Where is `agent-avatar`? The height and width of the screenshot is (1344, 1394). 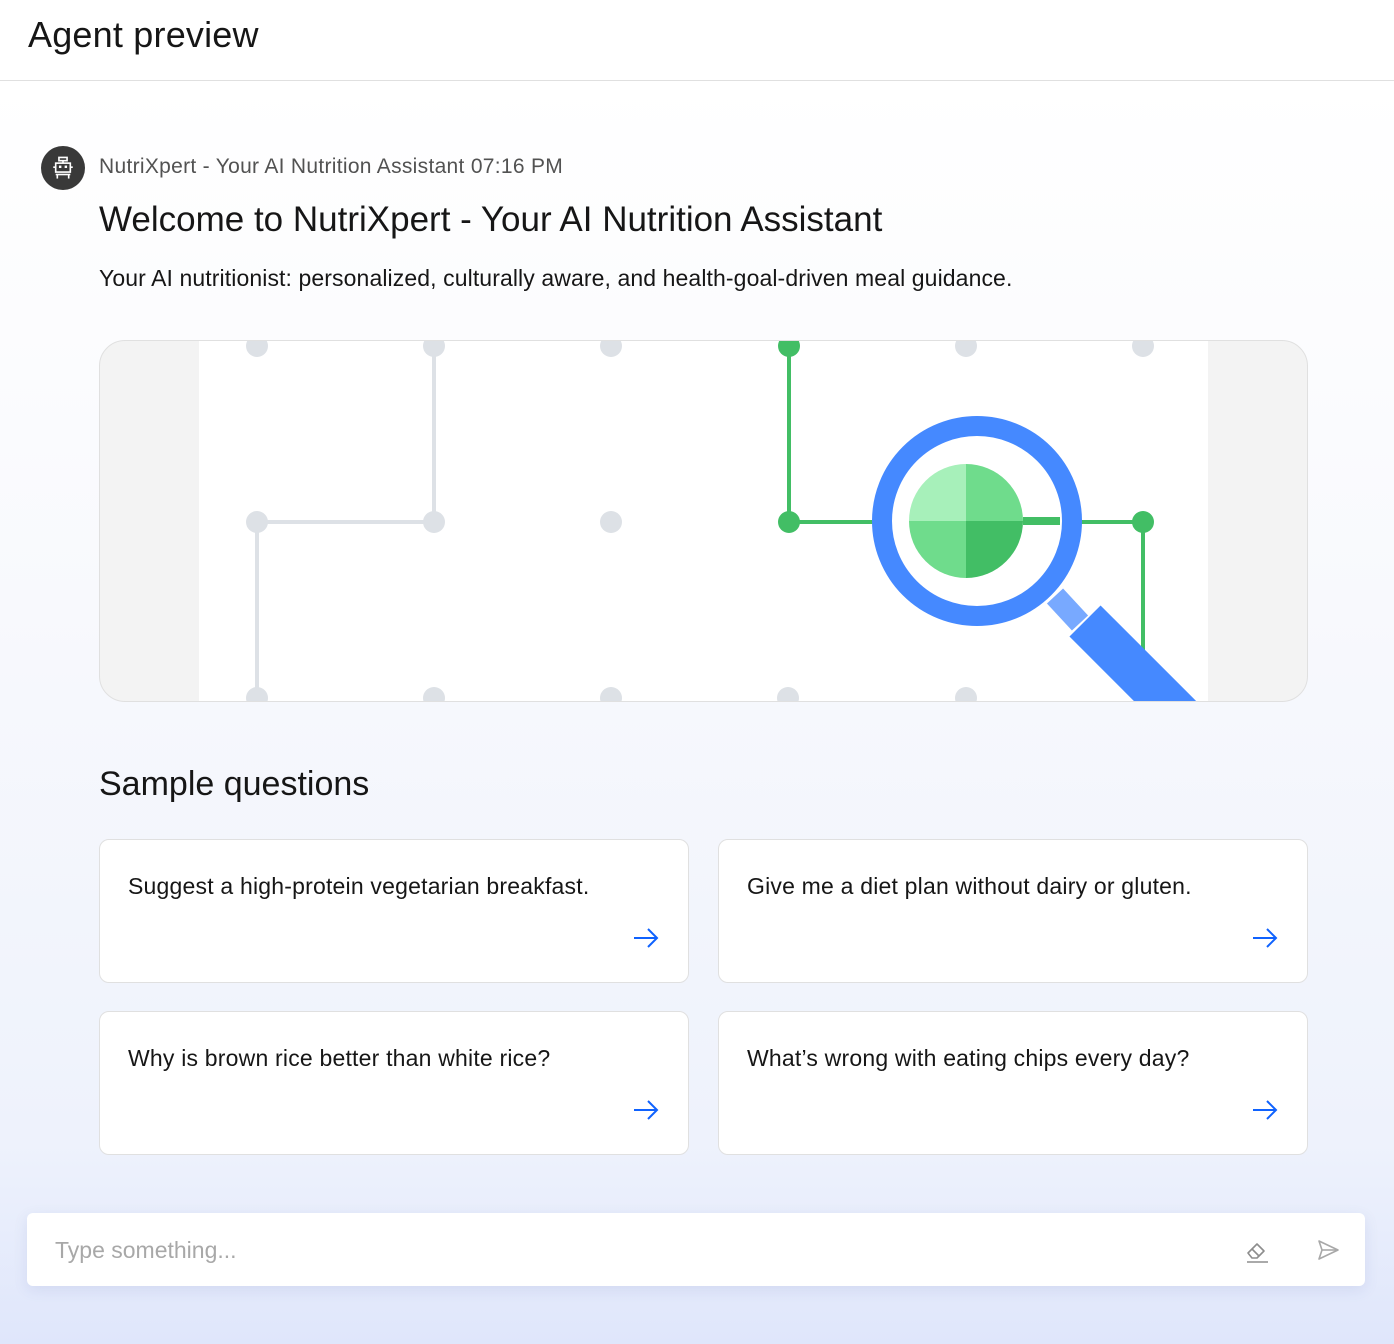 agent-avatar is located at coordinates (63, 168).